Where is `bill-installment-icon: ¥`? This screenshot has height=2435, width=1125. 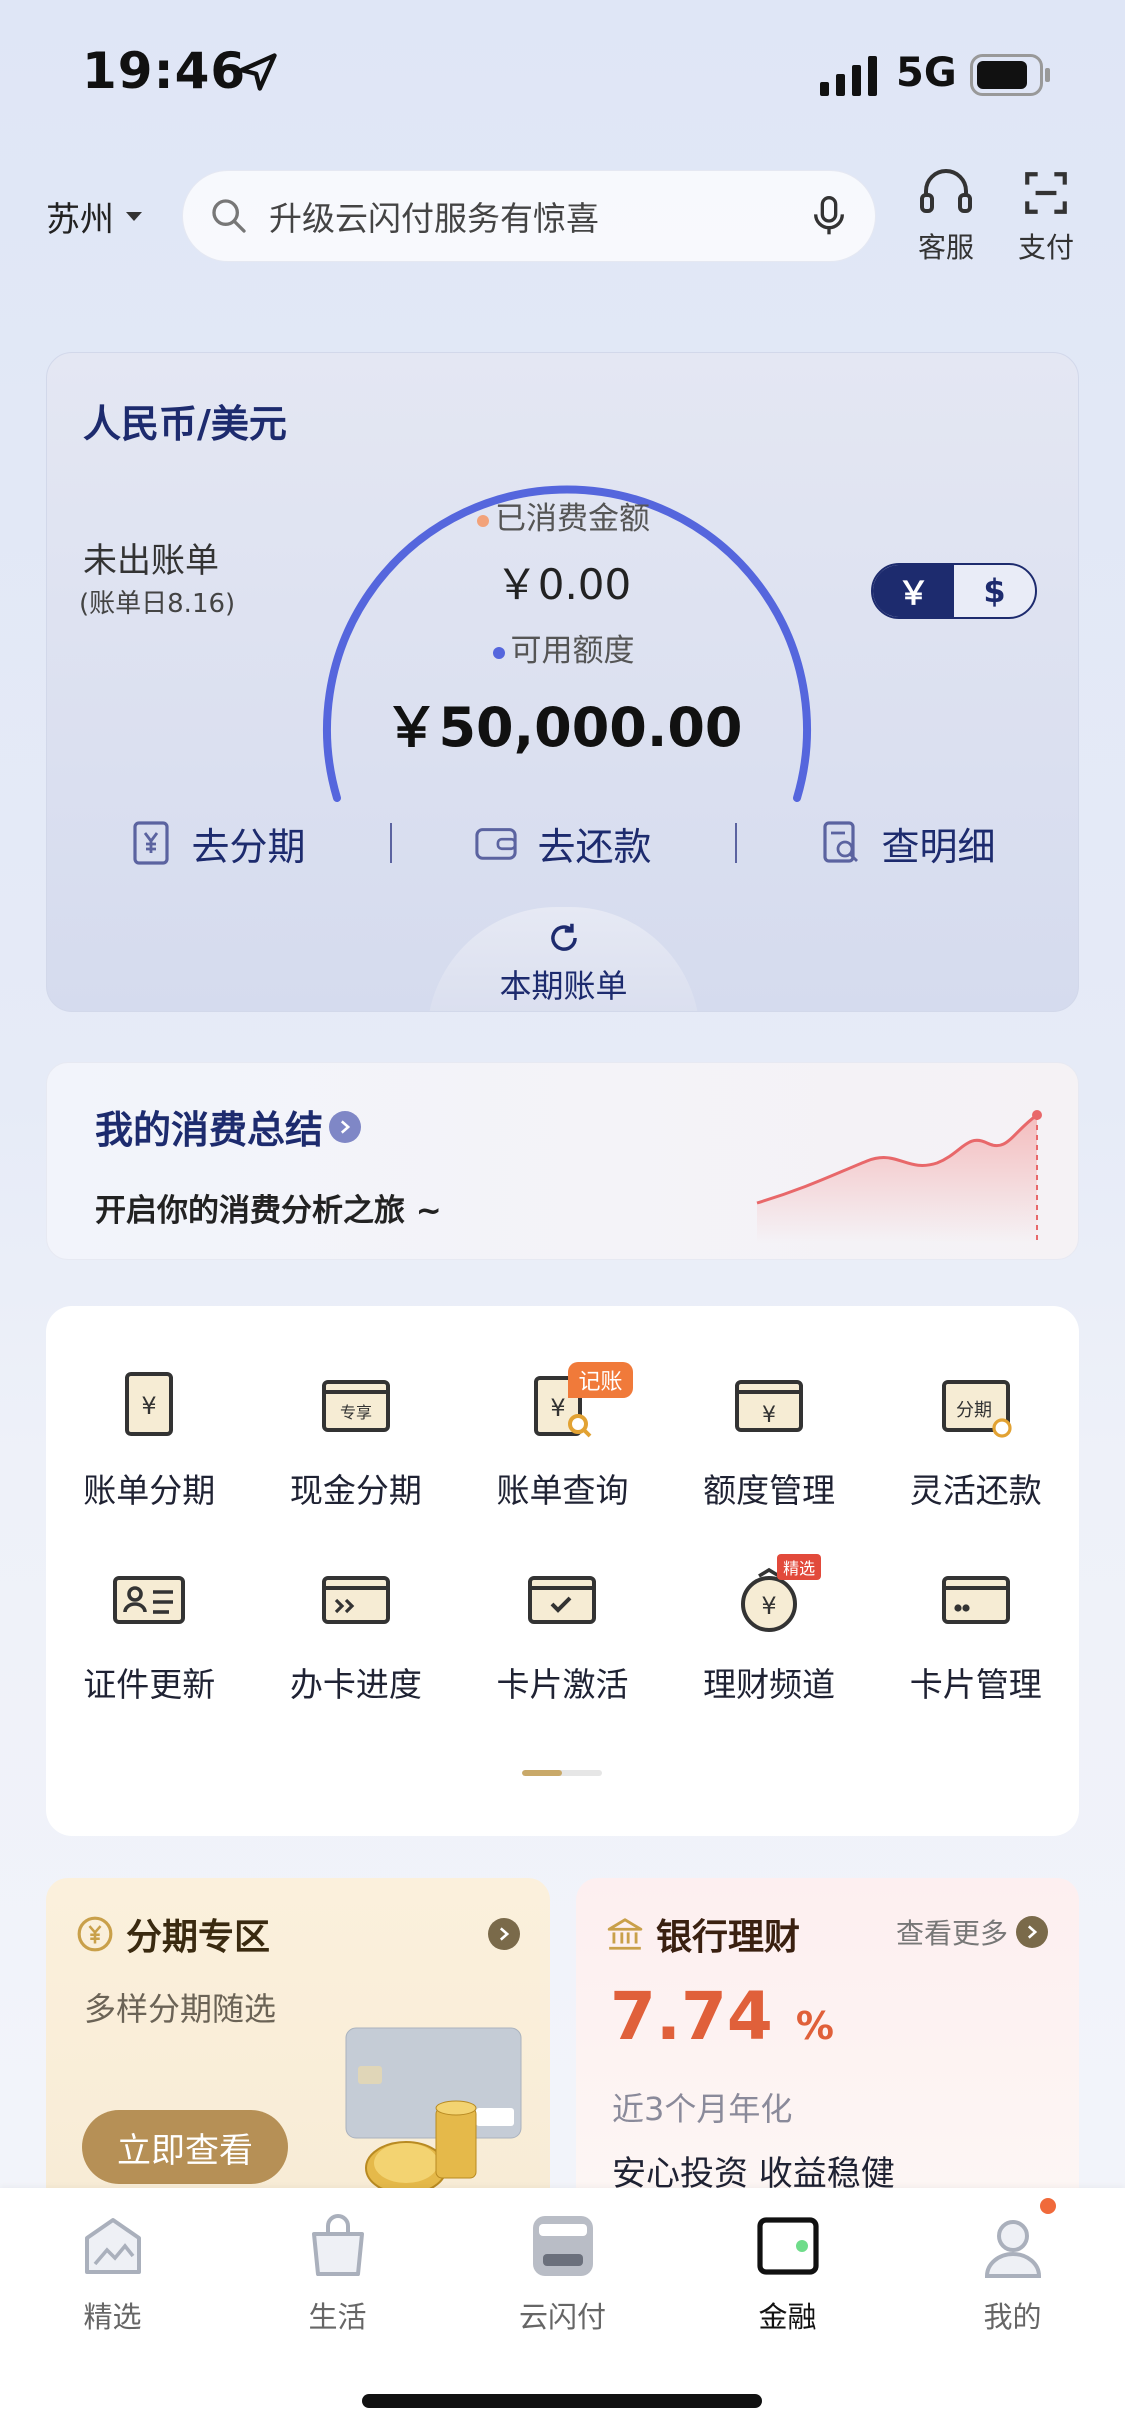 bill-installment-icon: ¥ is located at coordinates (149, 1406).